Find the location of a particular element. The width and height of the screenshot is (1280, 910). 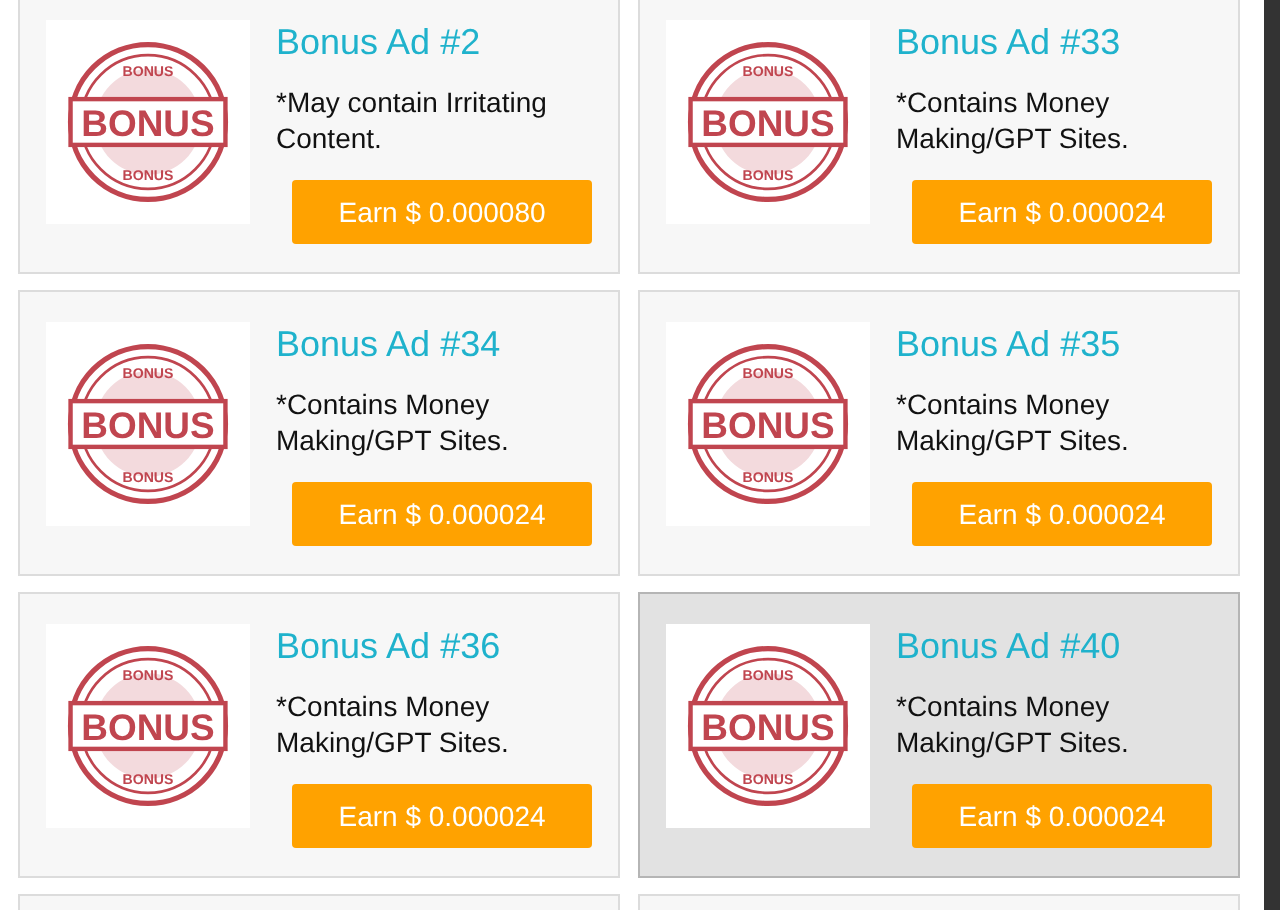

scrollbar is located at coordinates (1272, 455).